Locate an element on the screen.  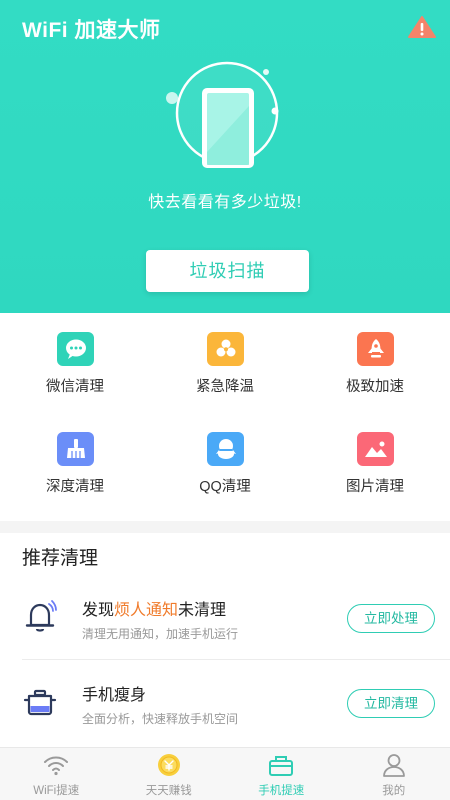
clean-now-button: 立即清理 is located at coordinates (391, 703).